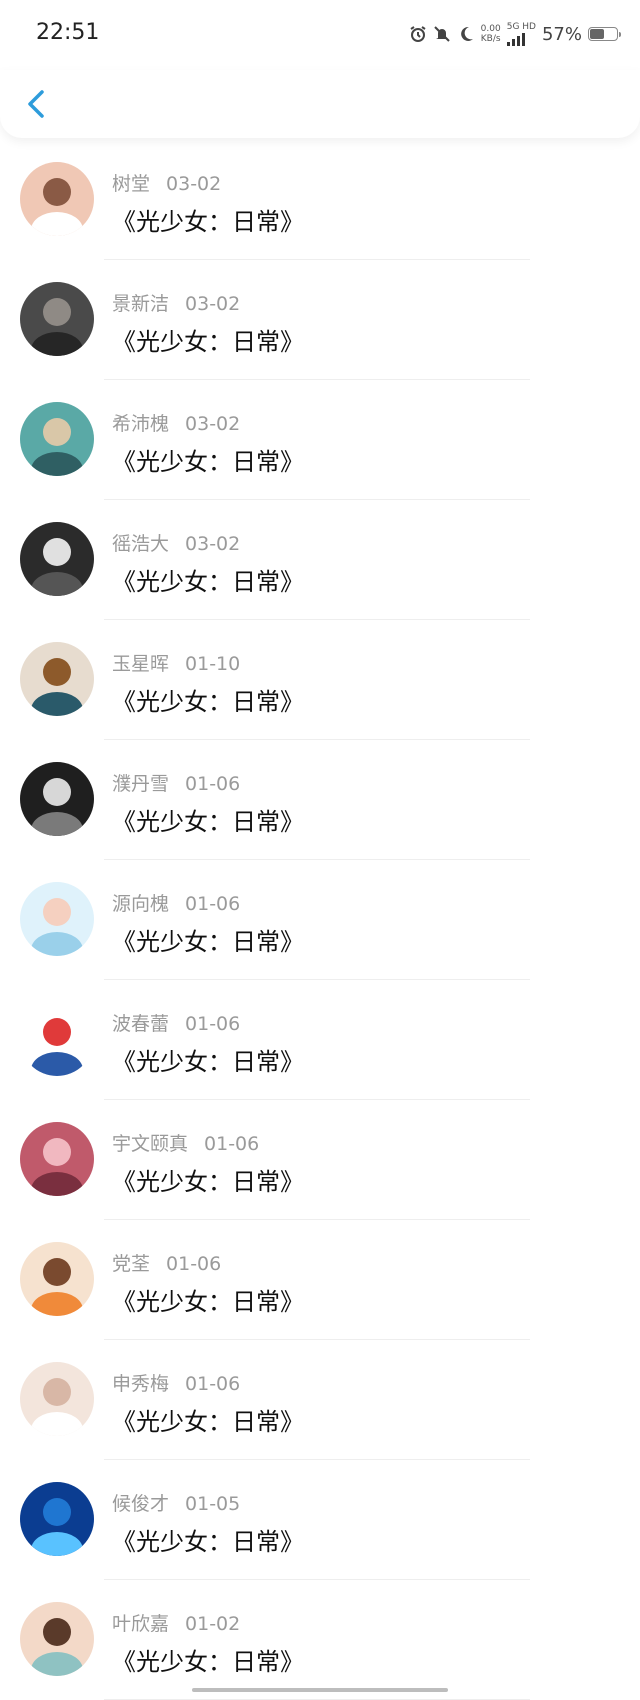  Describe the element at coordinates (320, 1690) in the screenshot. I see `home-indicator` at that location.